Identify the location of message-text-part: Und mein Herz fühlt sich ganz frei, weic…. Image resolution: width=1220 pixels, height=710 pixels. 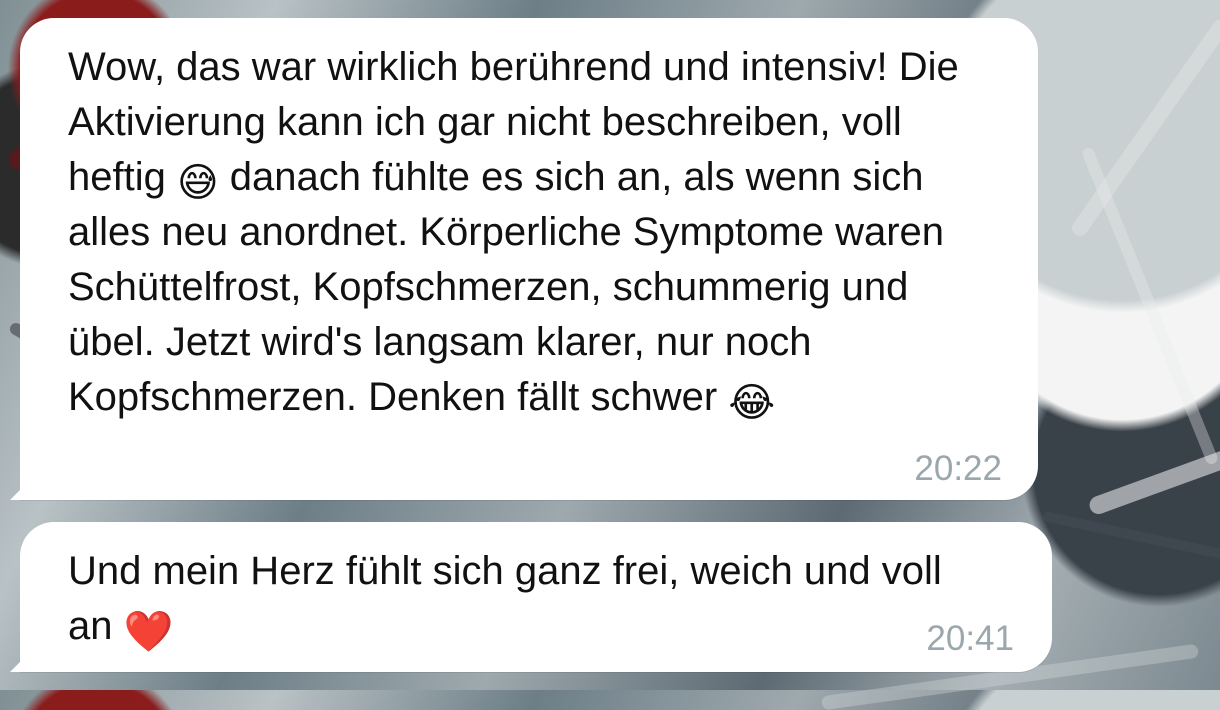
(505, 598).